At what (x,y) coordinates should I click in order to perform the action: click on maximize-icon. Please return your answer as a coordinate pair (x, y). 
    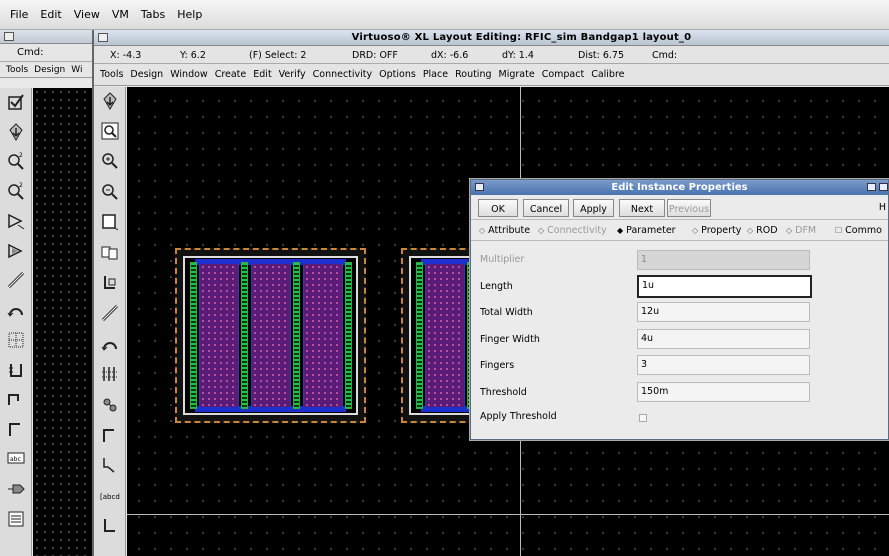
    Looking at the image, I should click on (883, 187).